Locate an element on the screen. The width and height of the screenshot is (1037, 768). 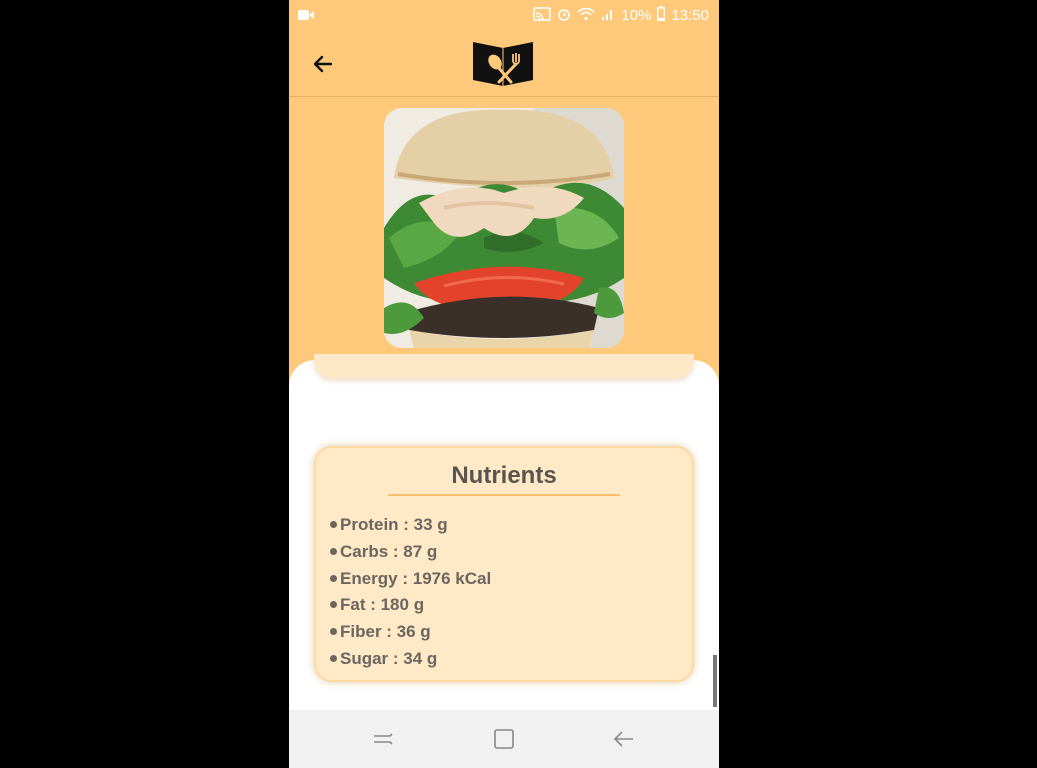
arrow-left-icon is located at coordinates (323, 64).